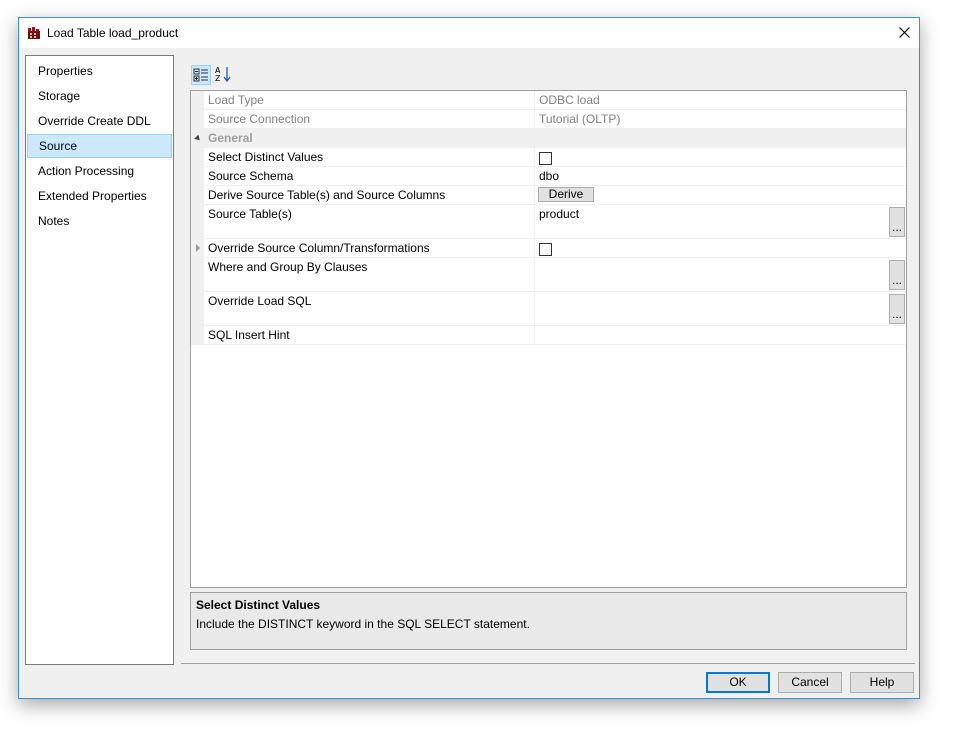 This screenshot has width=970, height=749. Describe the element at coordinates (258, 605) in the screenshot. I see `help-title: Select Distinct Values` at that location.